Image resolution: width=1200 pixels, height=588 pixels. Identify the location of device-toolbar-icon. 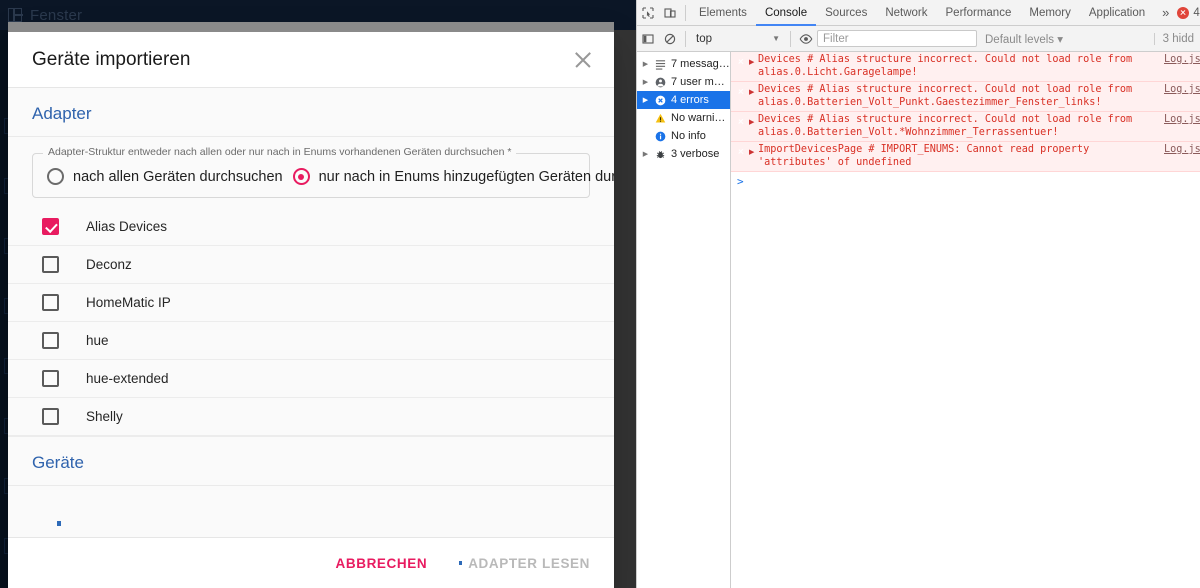
(670, 13).